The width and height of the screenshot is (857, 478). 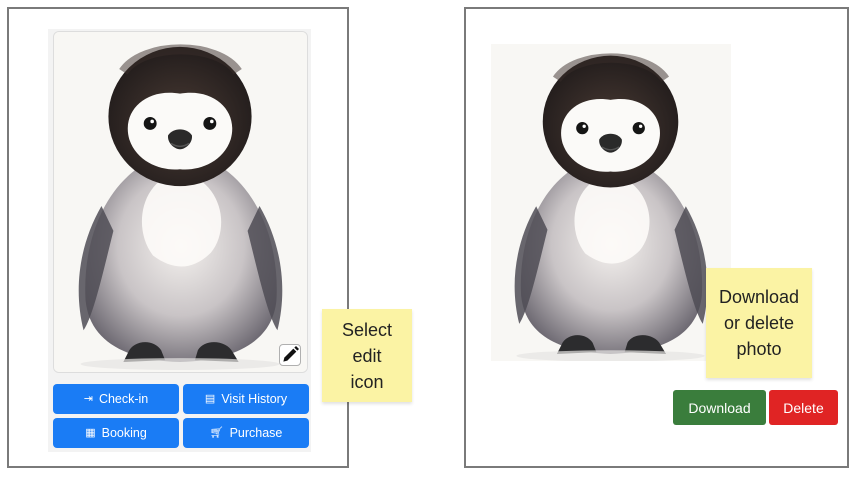 I want to click on calendar-icon: ▦, so click(x=90, y=432).